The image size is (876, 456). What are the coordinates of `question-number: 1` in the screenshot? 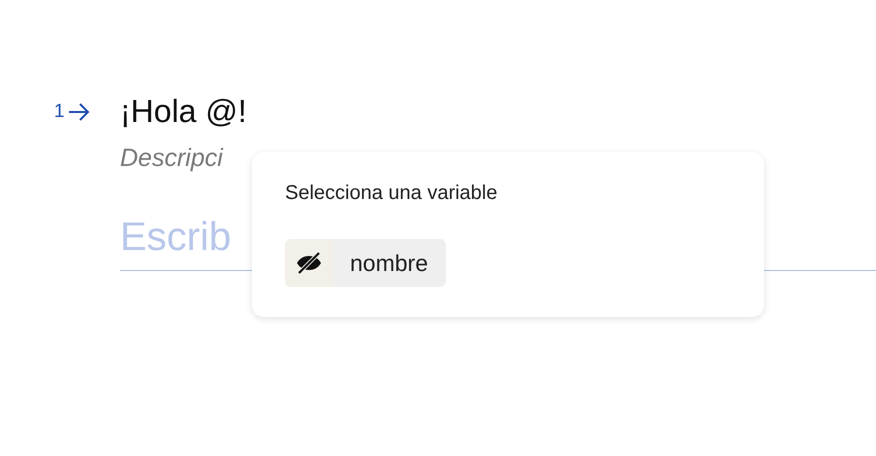 It's located at (59, 111).